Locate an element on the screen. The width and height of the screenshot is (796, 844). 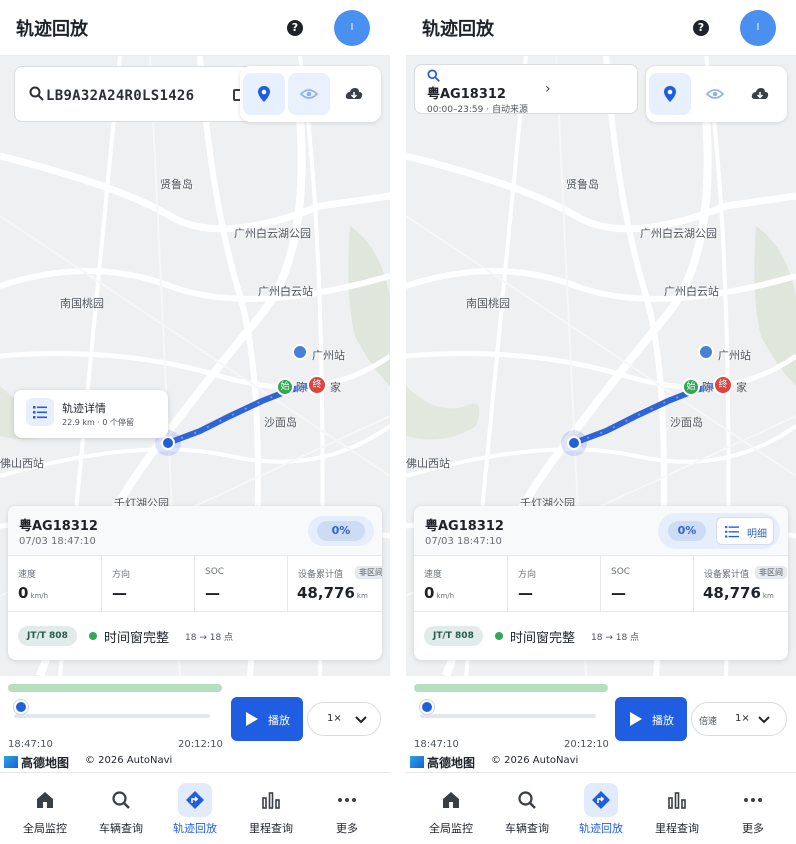
page-title: 轨迹回放 is located at coordinates (458, 29).